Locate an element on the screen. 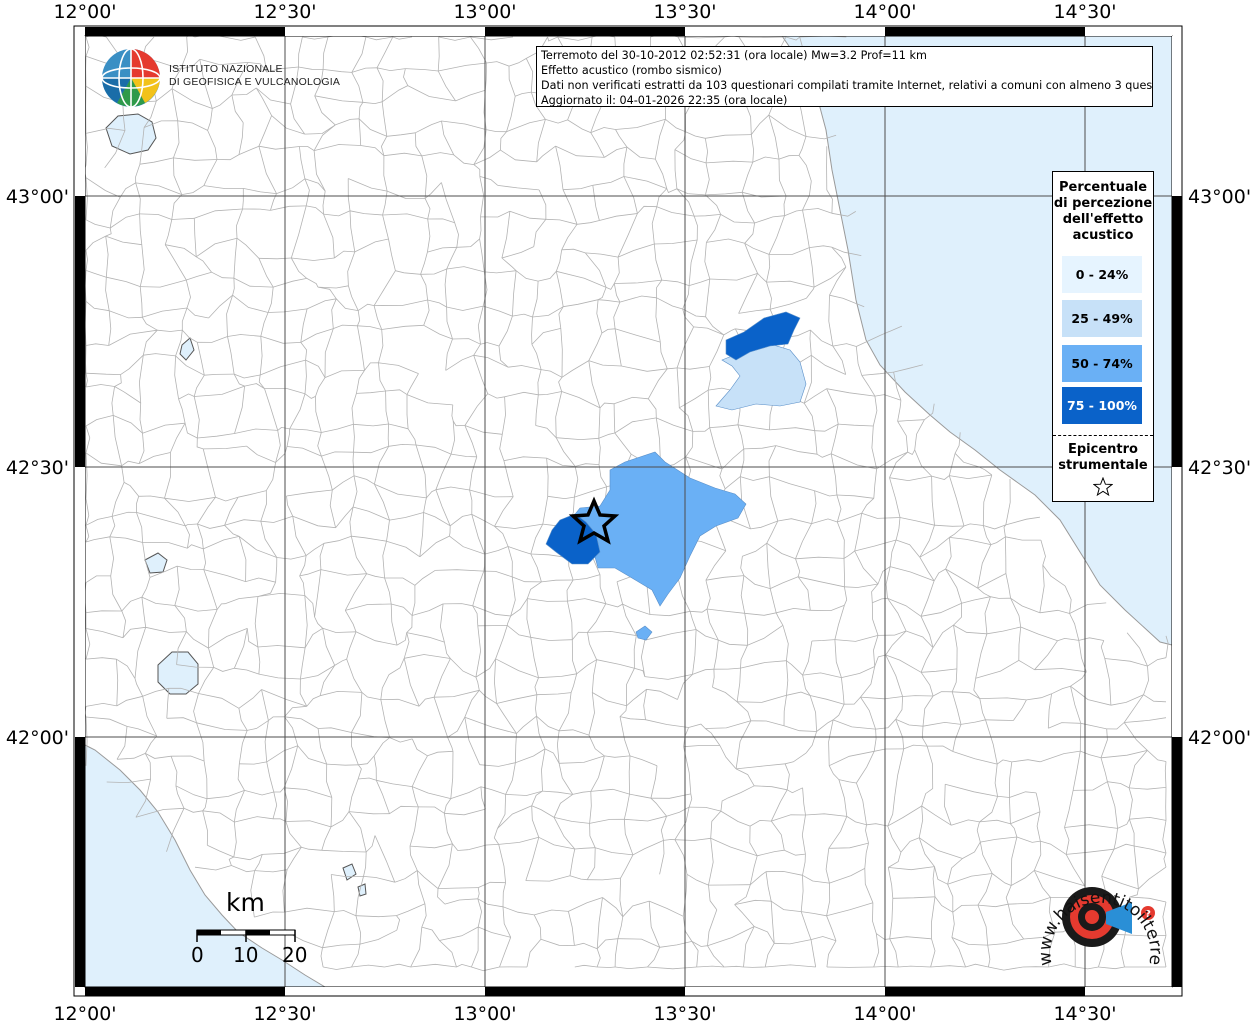  legend-item: 0 - 24% is located at coordinates (1102, 274).